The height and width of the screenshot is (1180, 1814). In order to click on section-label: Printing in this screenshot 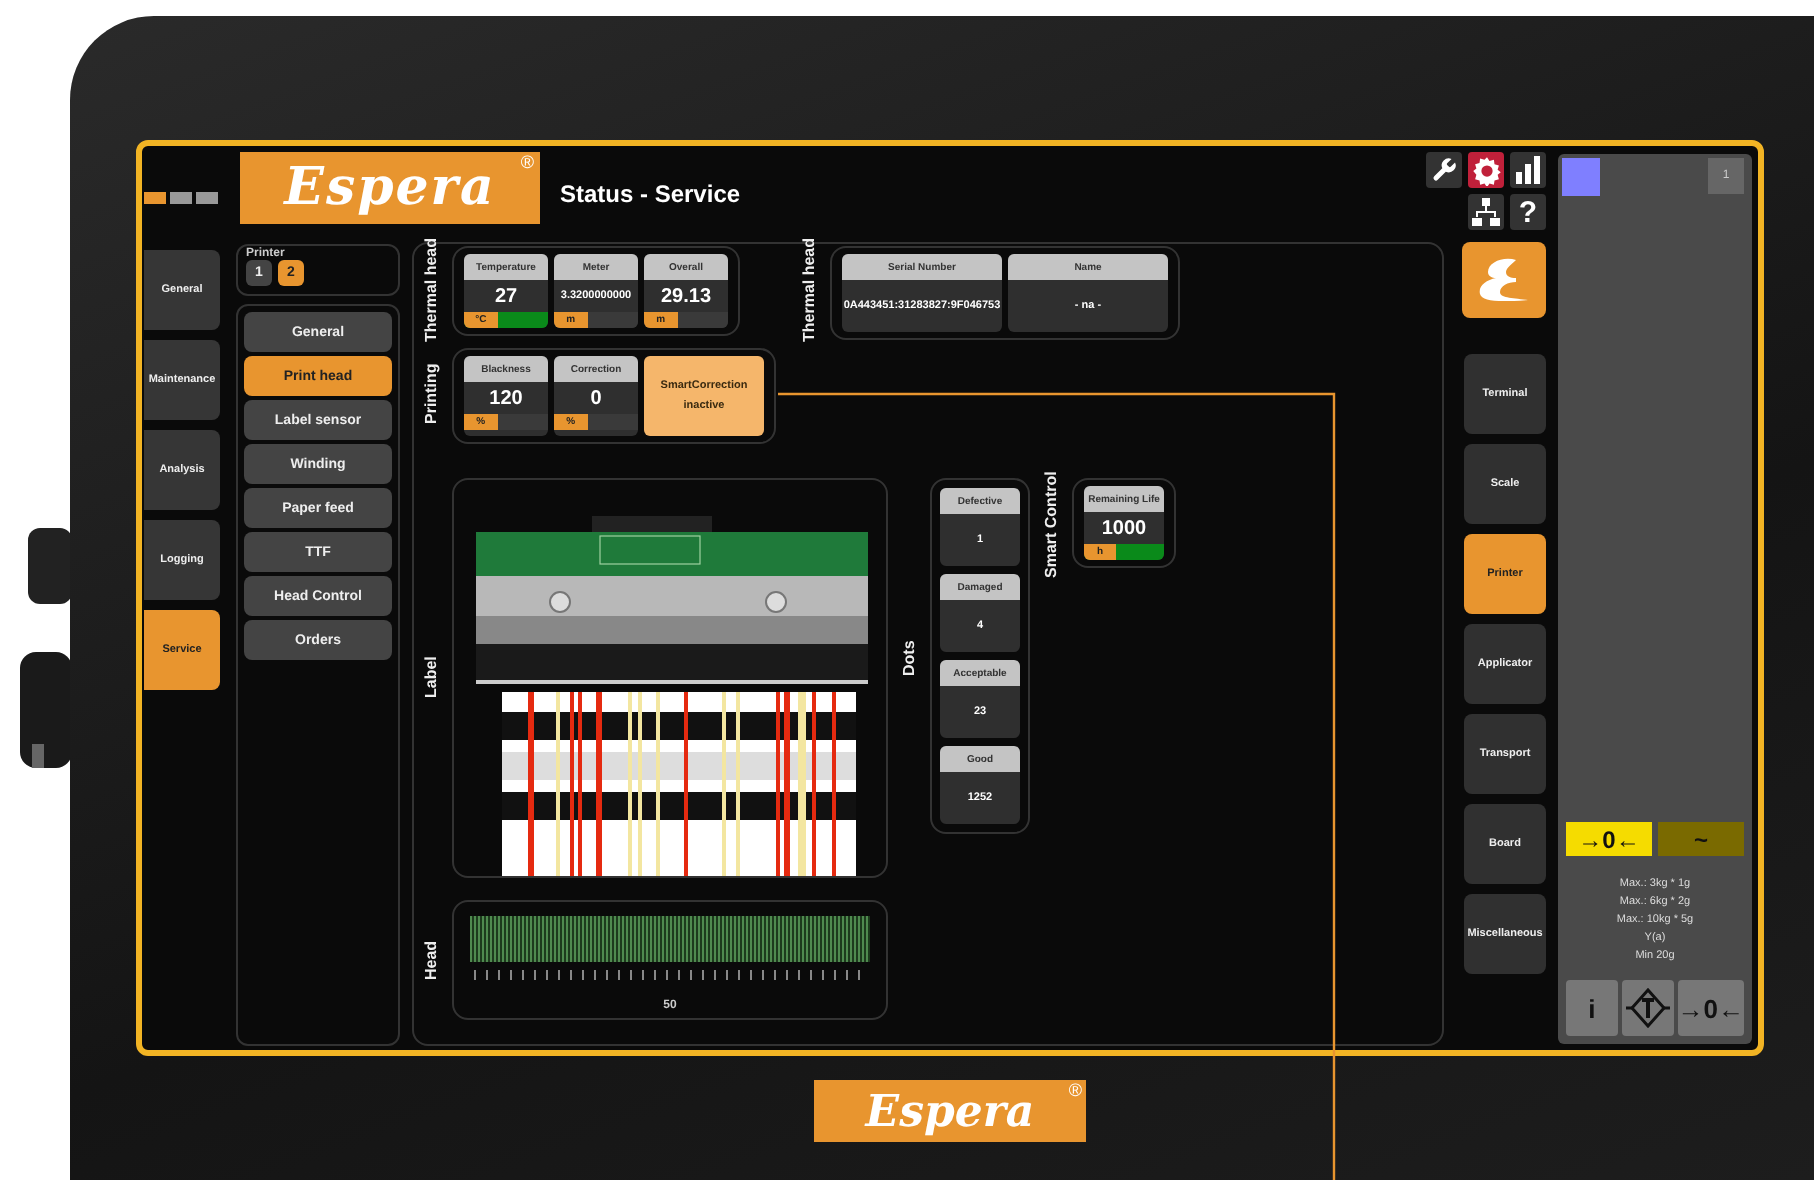, I will do `click(431, 395)`.